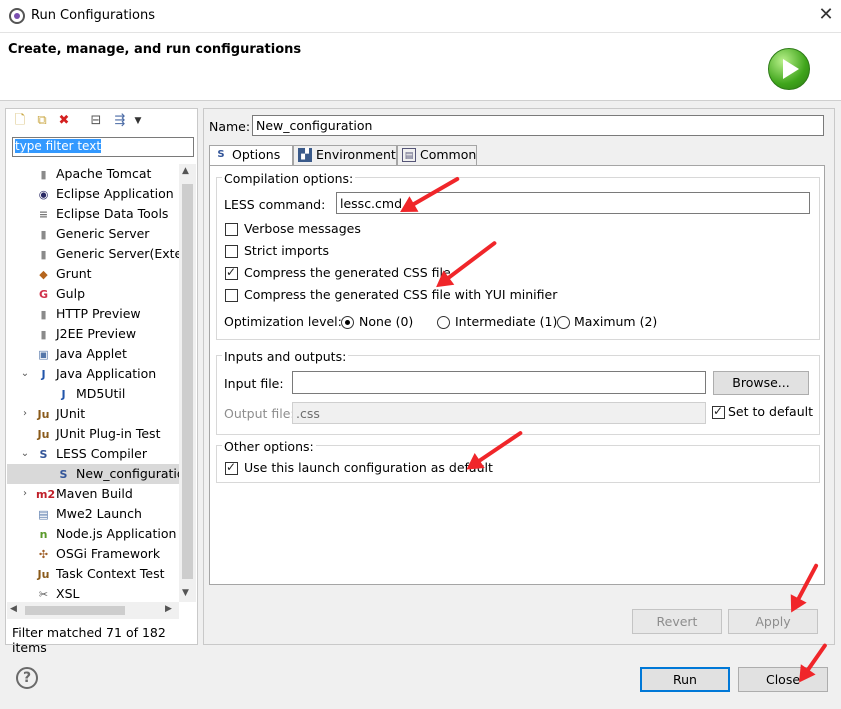  I want to click on tree-item: n Node.js Application, so click(93, 534).